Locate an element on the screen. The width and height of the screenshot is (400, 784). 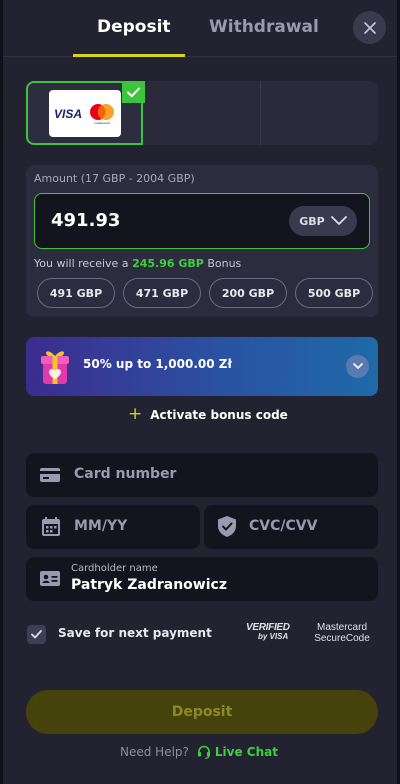
bonus-expand-button is located at coordinates (357, 366).